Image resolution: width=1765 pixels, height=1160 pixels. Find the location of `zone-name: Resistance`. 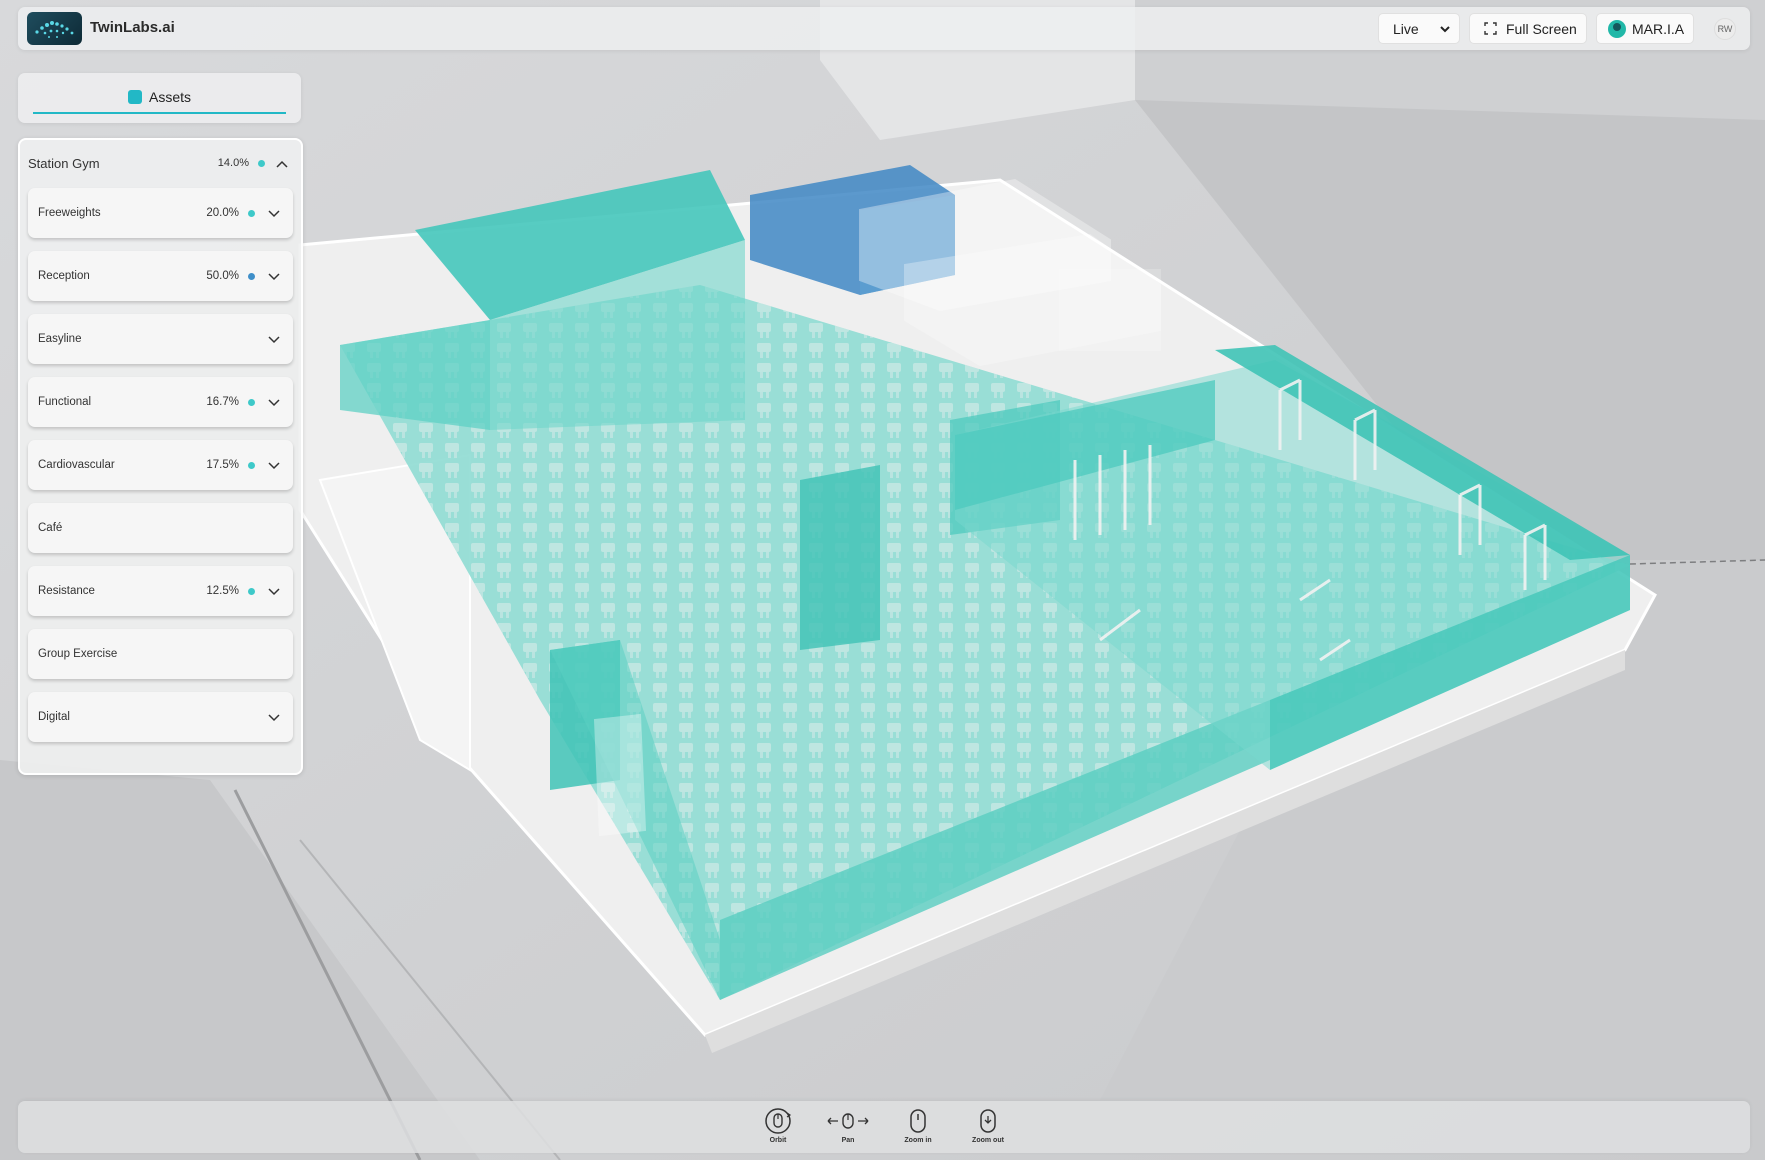

zone-name: Resistance is located at coordinates (66, 591).